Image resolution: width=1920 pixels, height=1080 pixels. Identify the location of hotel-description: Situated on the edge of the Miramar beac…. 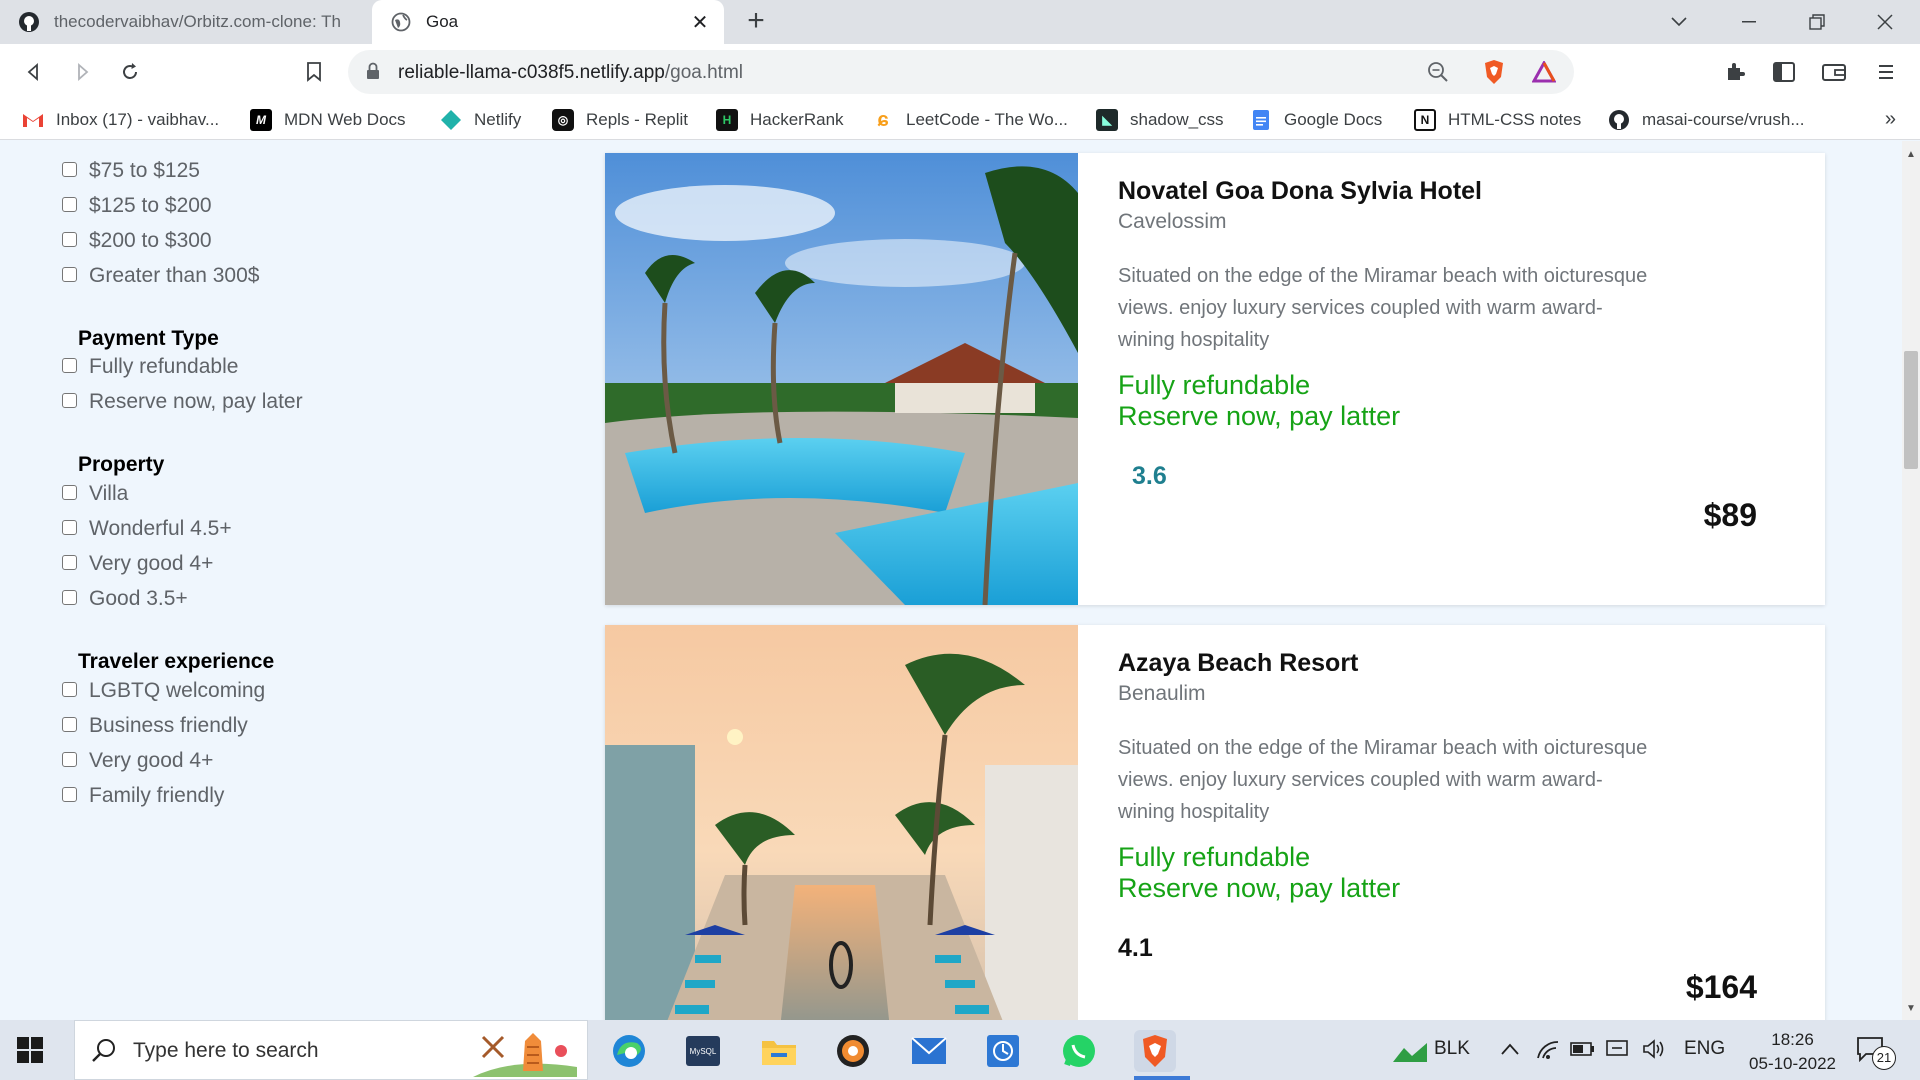
(1383, 780).